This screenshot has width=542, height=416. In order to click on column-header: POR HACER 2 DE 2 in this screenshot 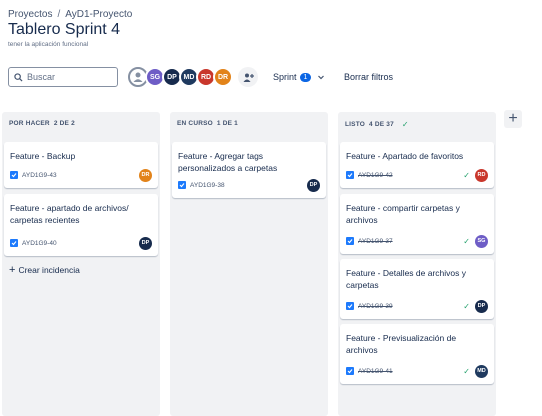, I will do `click(42, 123)`.